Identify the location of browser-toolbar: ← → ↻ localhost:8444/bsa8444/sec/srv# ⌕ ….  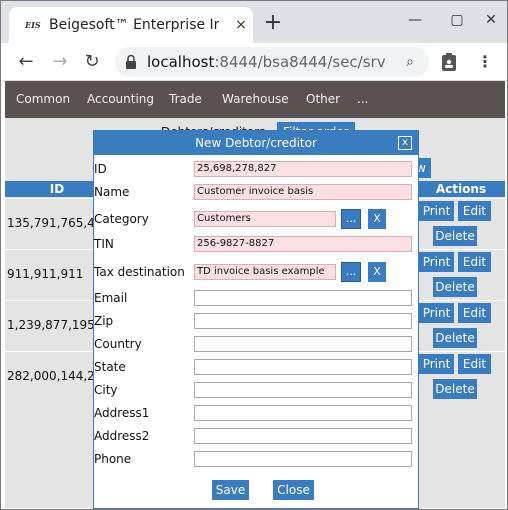
(254, 62).